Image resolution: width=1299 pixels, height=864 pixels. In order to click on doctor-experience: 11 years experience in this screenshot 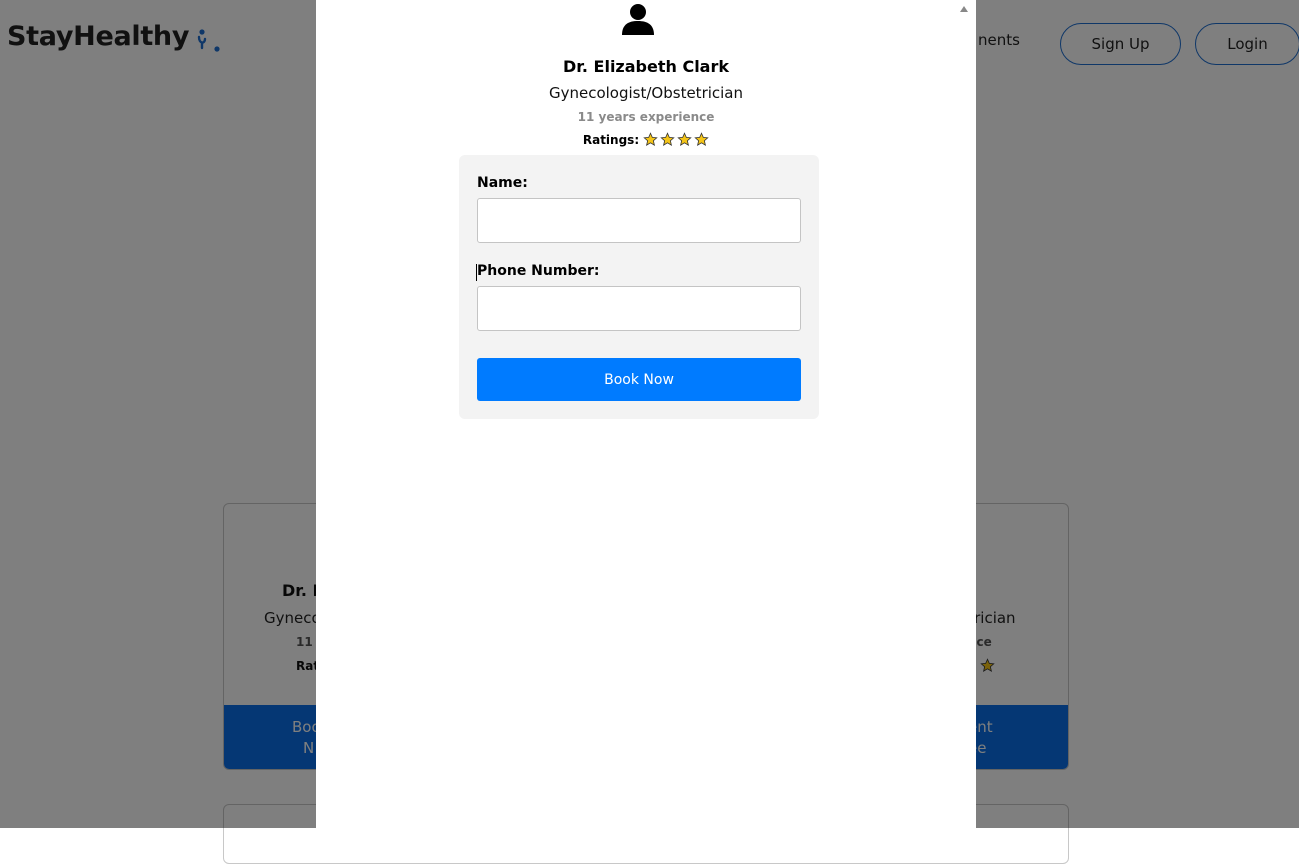, I will do `click(646, 117)`.